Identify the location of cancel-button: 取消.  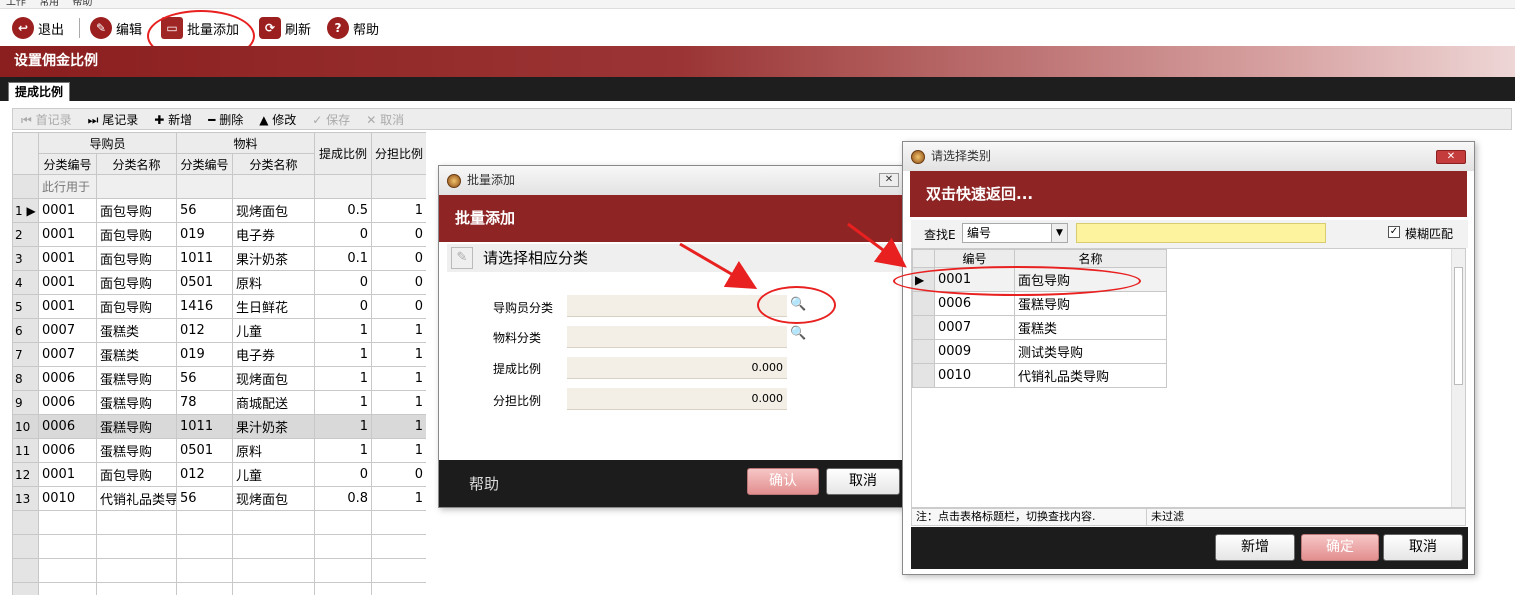
(863, 481).